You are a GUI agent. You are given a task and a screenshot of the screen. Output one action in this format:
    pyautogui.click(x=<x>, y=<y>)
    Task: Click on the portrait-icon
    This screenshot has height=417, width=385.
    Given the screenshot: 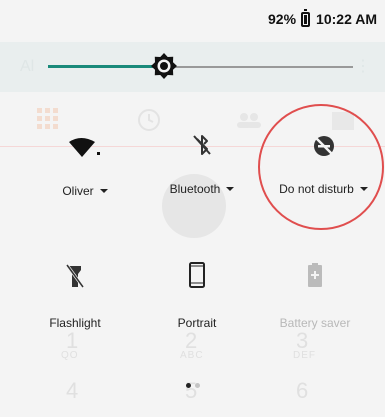 What is the action you would take?
    pyautogui.click(x=197, y=275)
    